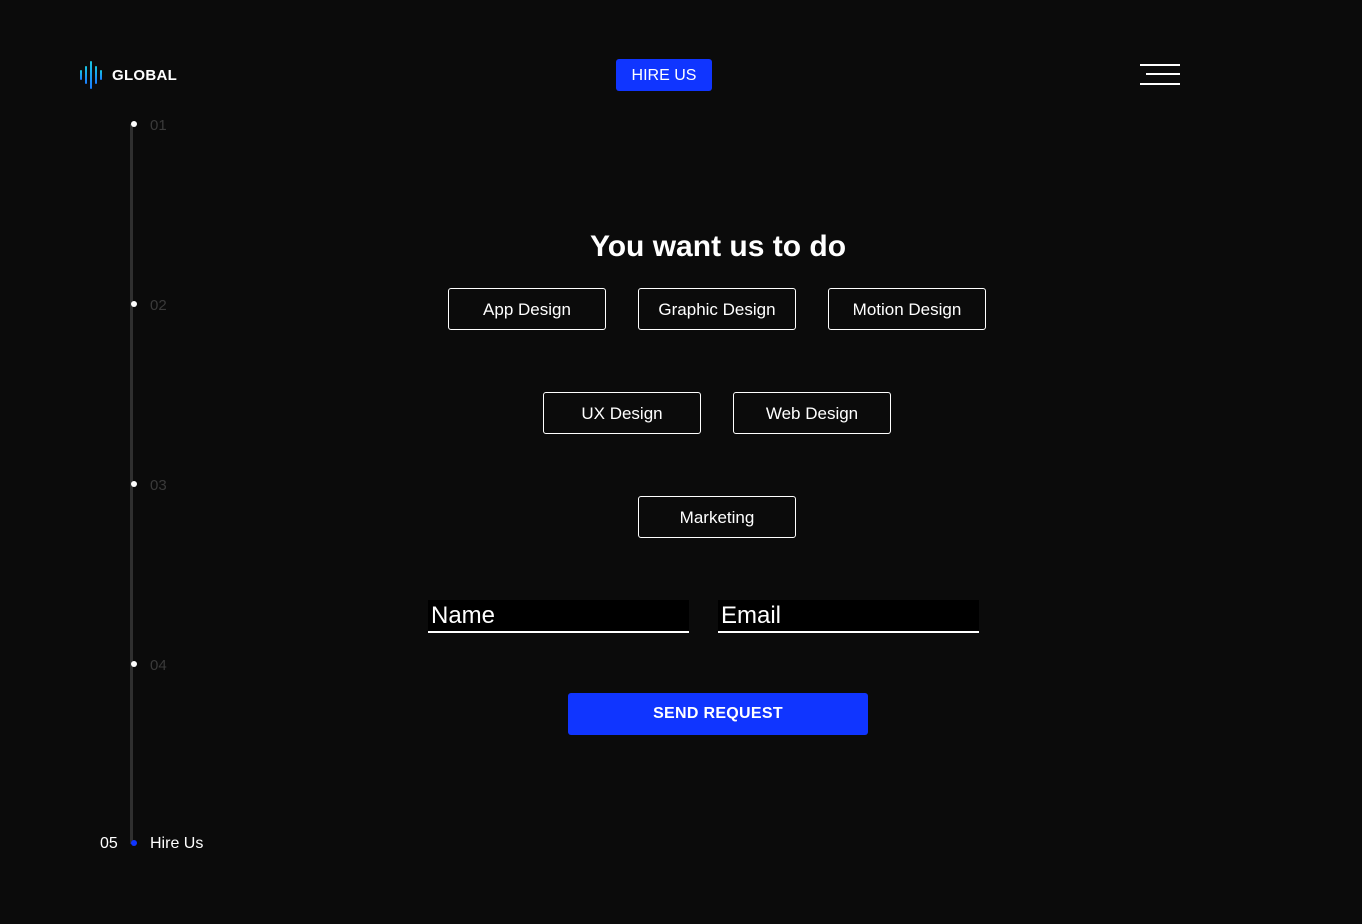 This screenshot has width=1362, height=924. I want to click on timeline-number-05: 05, so click(109, 843).